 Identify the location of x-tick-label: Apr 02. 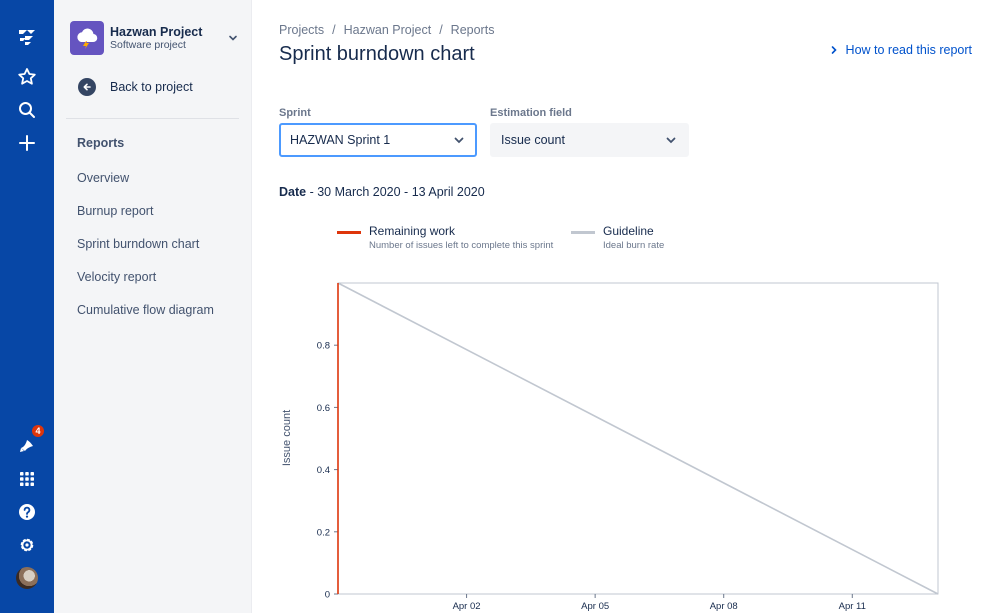
(467, 606).